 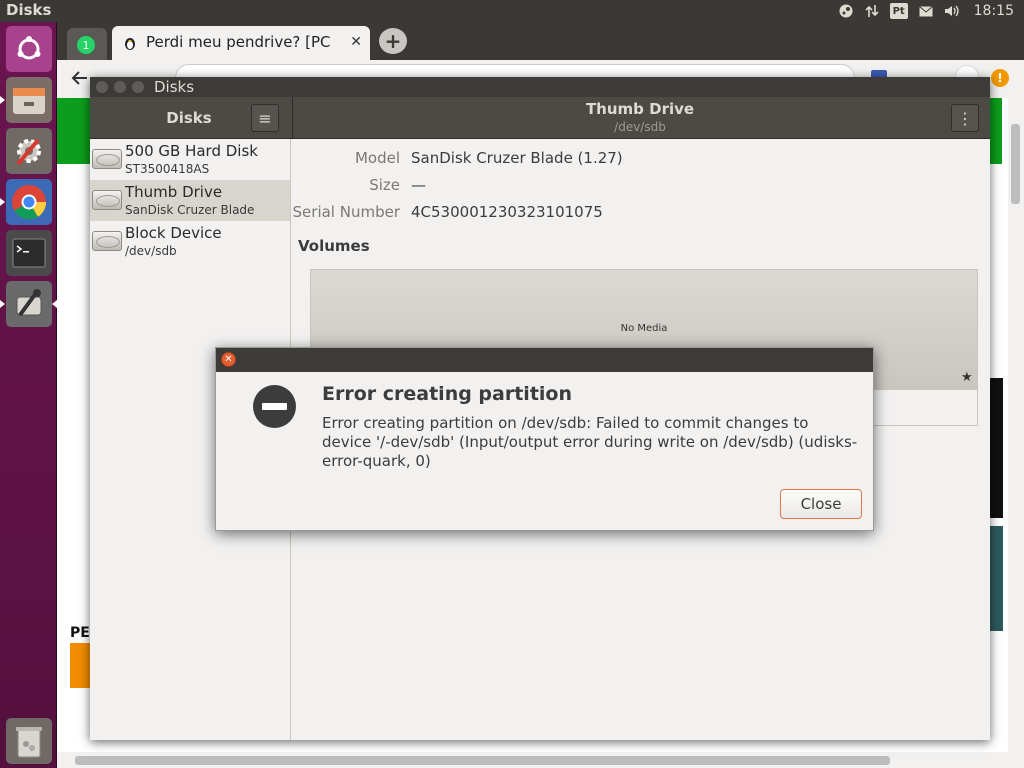 I want to click on star-icon: ★, so click(x=967, y=377).